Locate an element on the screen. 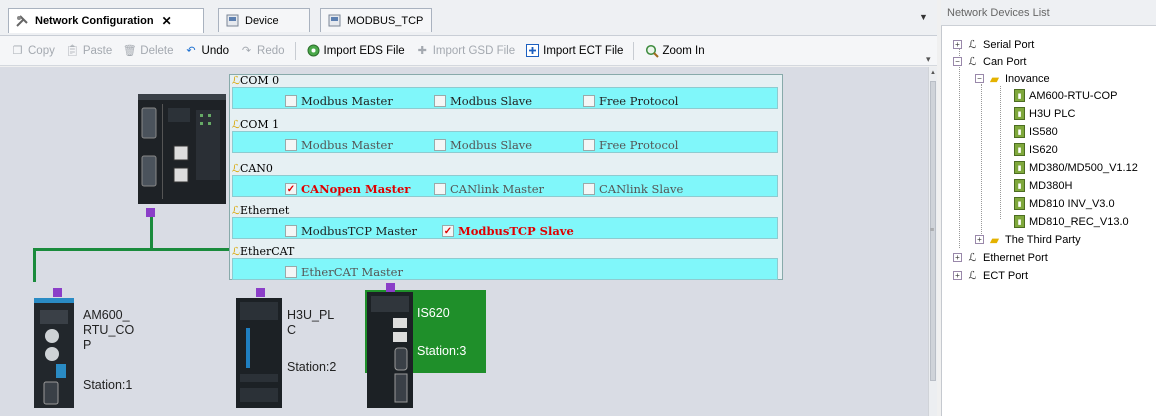 This screenshot has width=1156, height=416. canlink-master-checkbox: CANlink Master is located at coordinates (489, 189).